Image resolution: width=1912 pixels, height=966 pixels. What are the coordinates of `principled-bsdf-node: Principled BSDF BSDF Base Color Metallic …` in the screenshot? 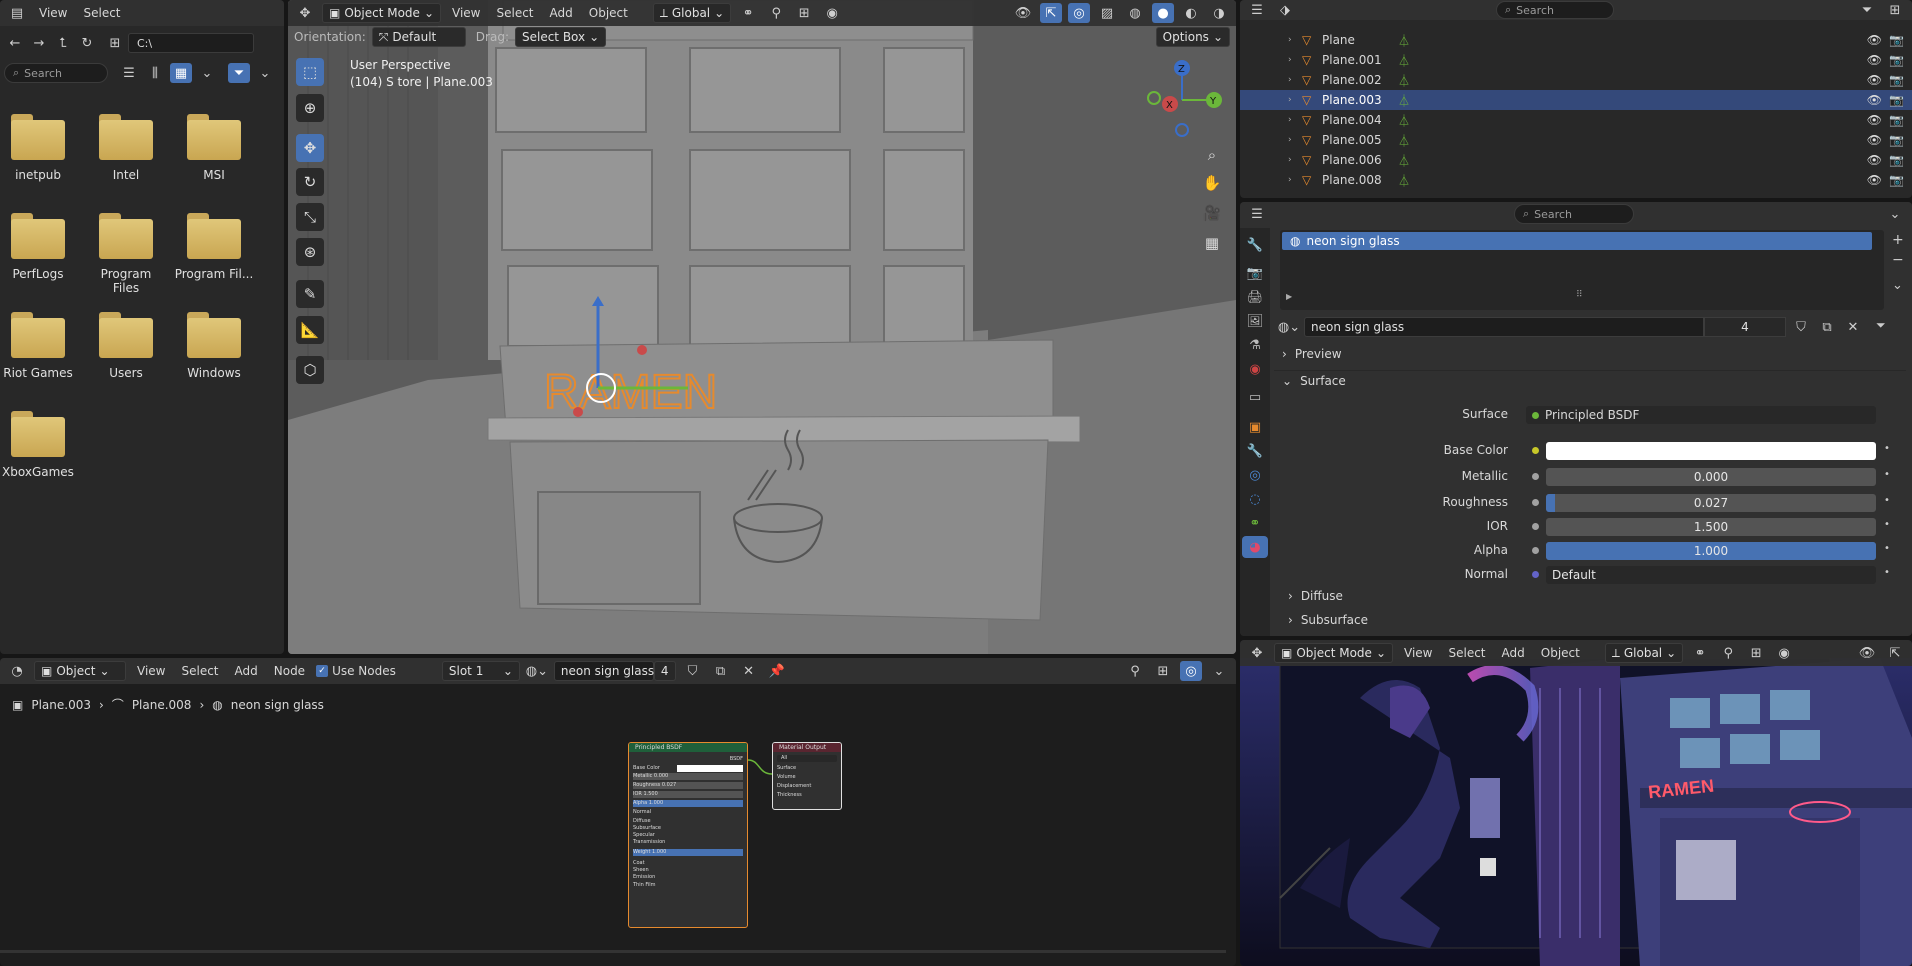 It's located at (688, 835).